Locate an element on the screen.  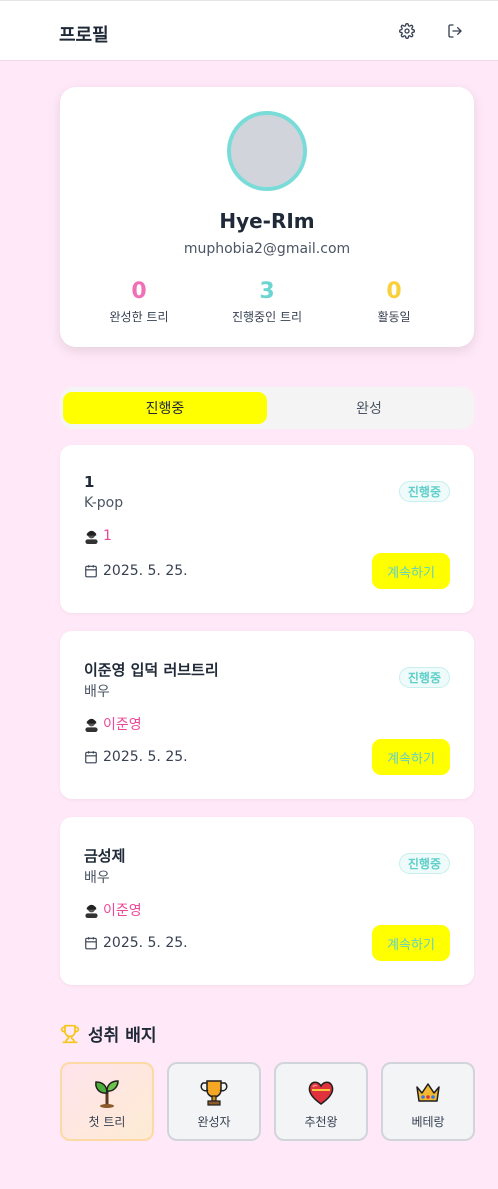
heart-icon is located at coordinates (321, 1093).